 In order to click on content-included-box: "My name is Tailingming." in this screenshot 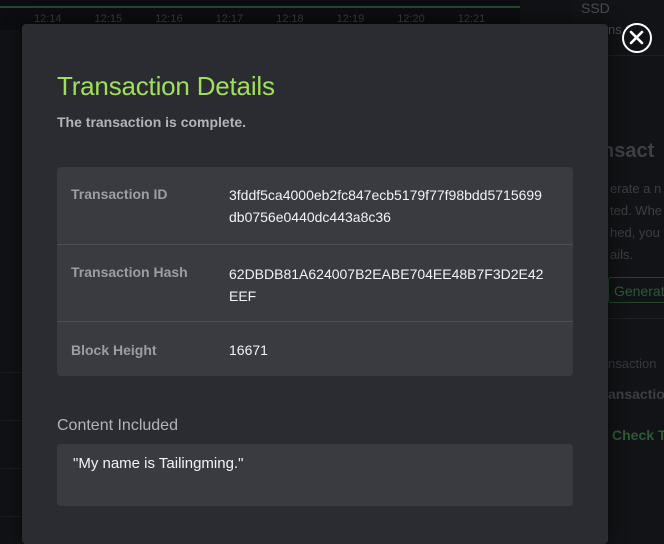, I will do `click(315, 475)`.